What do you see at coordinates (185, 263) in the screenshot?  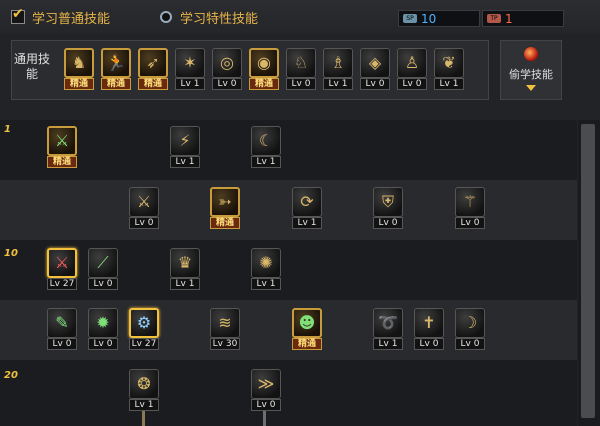 I see `crown-burst-icon: ♛` at bounding box center [185, 263].